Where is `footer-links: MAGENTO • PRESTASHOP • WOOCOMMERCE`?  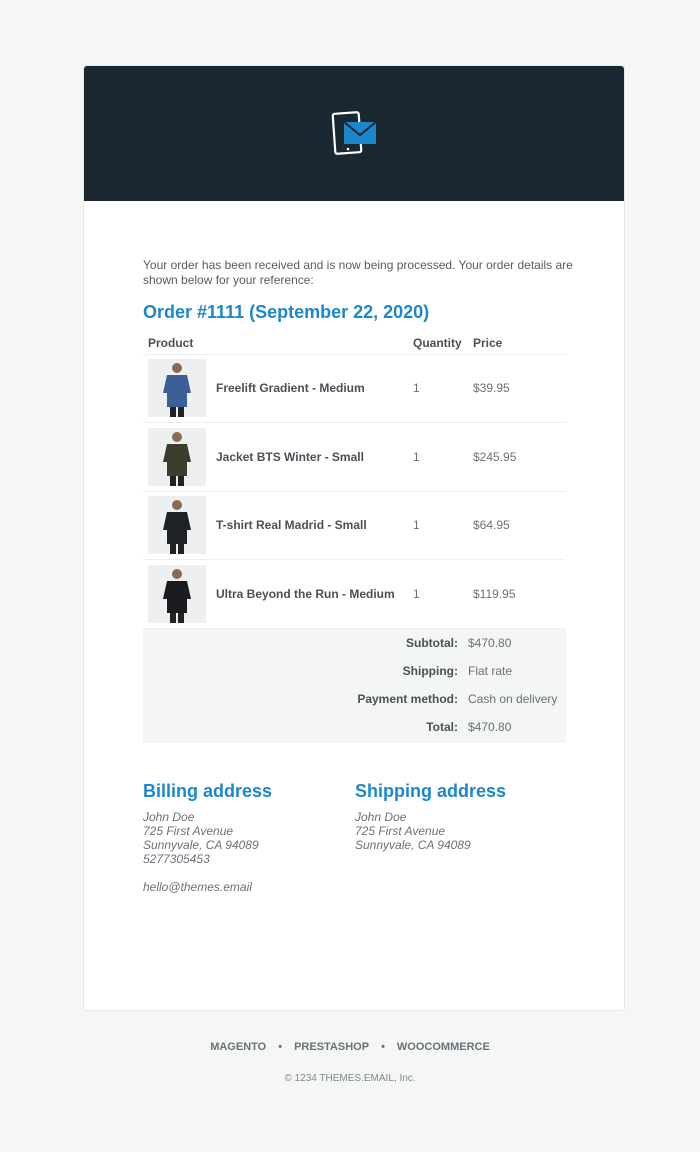 footer-links: MAGENTO • PRESTASHOP • WOOCOMMERCE is located at coordinates (350, 1047).